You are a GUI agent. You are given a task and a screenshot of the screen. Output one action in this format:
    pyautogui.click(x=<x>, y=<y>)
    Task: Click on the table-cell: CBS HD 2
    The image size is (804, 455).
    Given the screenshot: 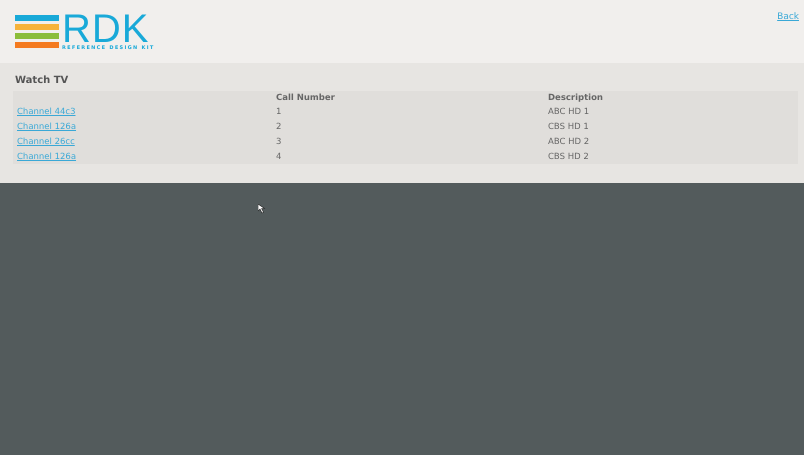 What is the action you would take?
    pyautogui.click(x=568, y=157)
    